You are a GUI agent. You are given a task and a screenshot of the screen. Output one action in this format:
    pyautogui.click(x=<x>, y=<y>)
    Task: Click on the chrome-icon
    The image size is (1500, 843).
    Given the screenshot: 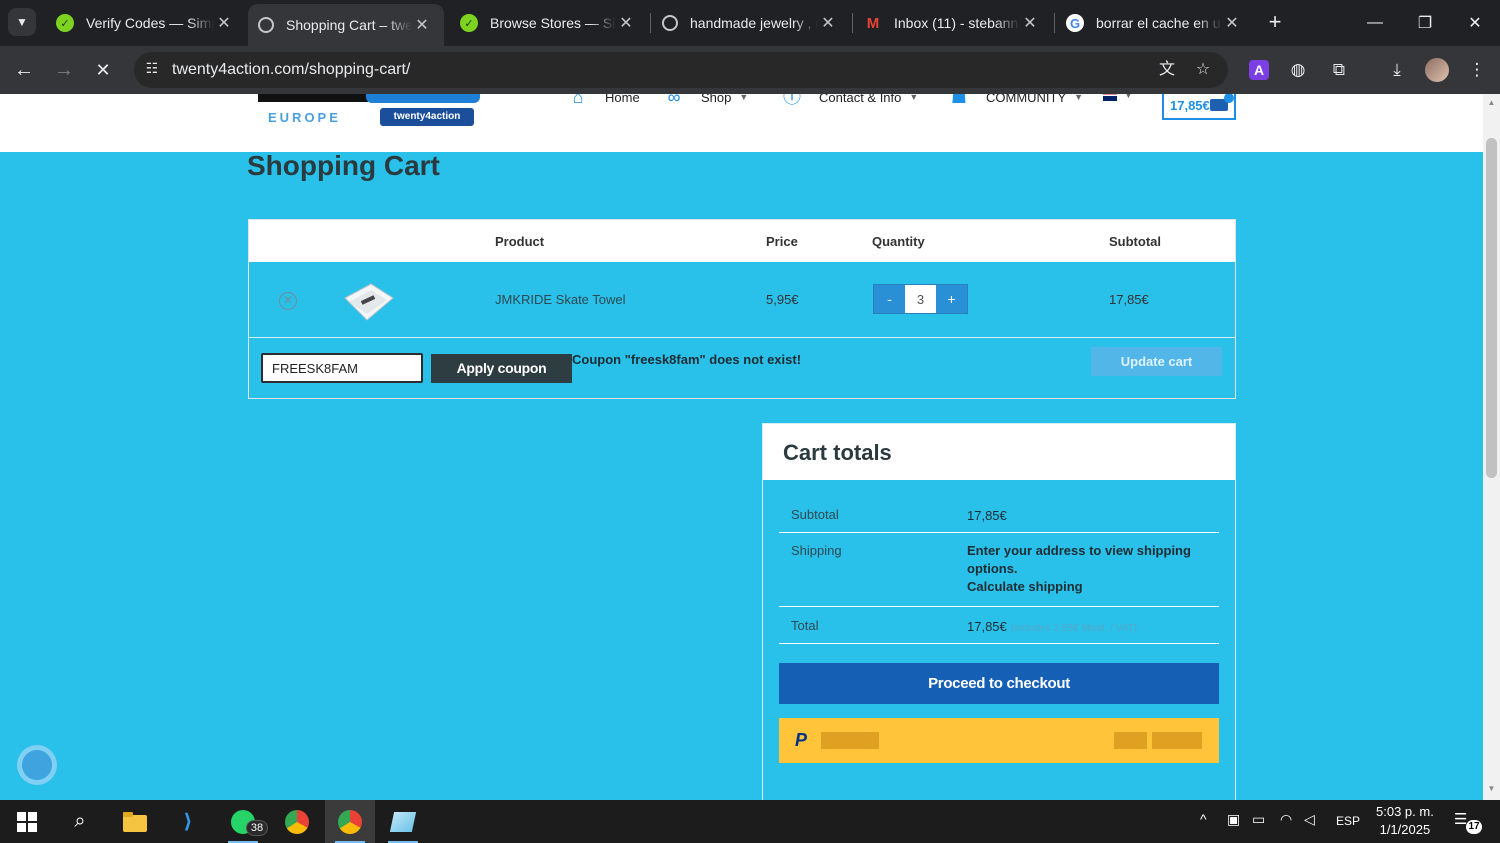 What is the action you would take?
    pyautogui.click(x=297, y=821)
    